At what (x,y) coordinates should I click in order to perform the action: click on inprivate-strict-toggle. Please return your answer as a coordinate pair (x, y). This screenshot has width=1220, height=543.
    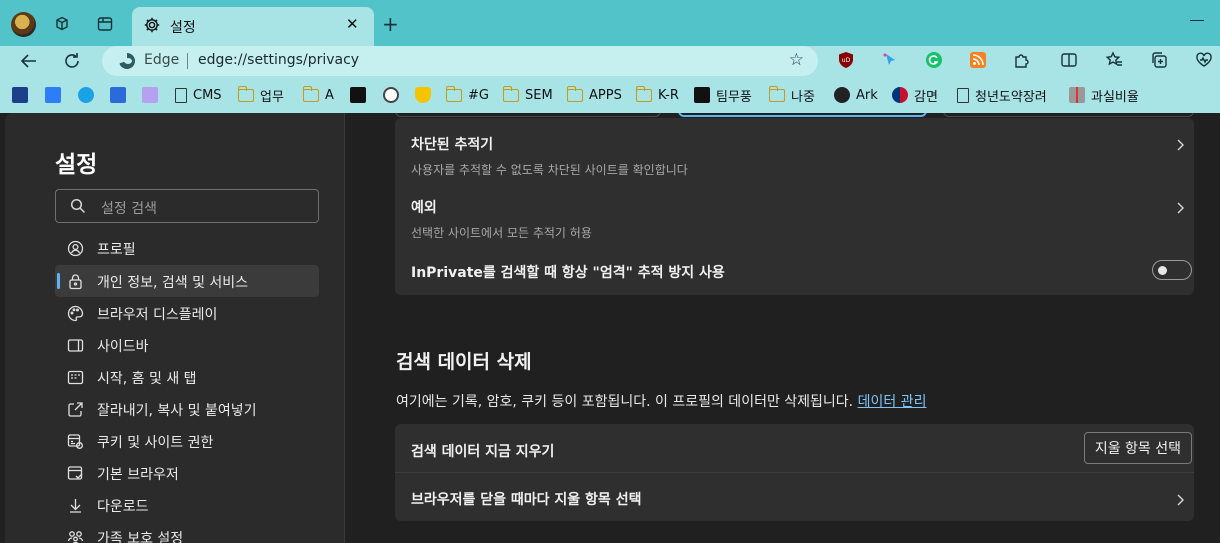
    Looking at the image, I should click on (1172, 270).